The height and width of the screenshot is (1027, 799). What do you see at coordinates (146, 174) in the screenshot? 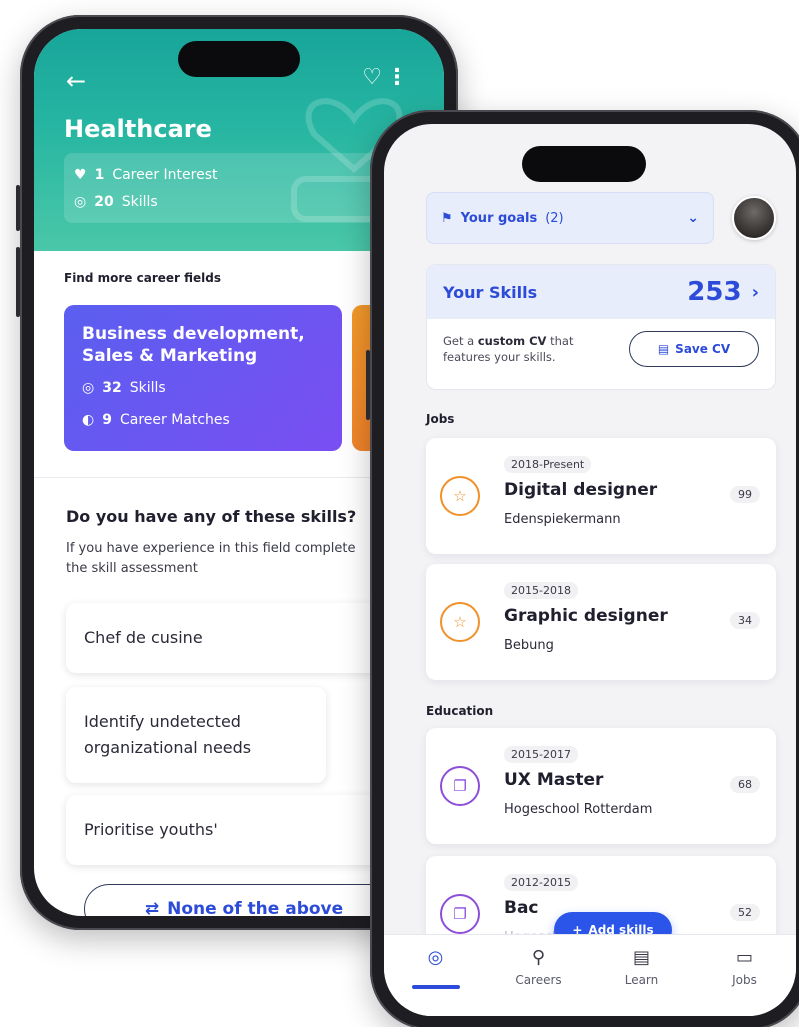
I see `career-interest-stat: ♥ 1 Career Interest` at bounding box center [146, 174].